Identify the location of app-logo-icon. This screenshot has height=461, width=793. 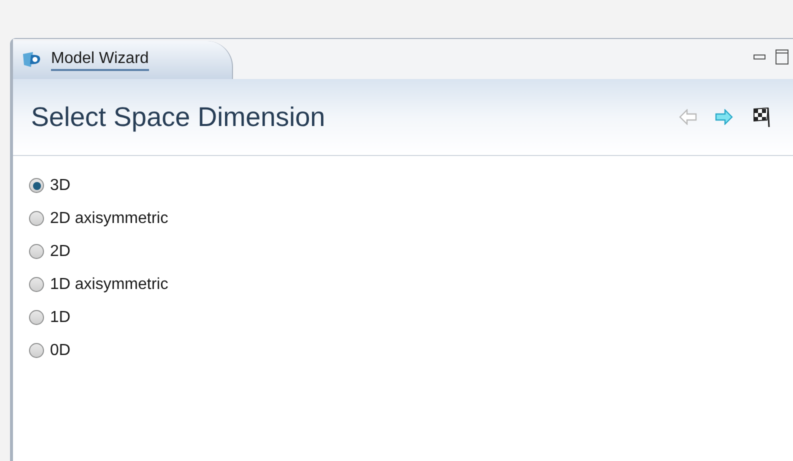
(32, 60).